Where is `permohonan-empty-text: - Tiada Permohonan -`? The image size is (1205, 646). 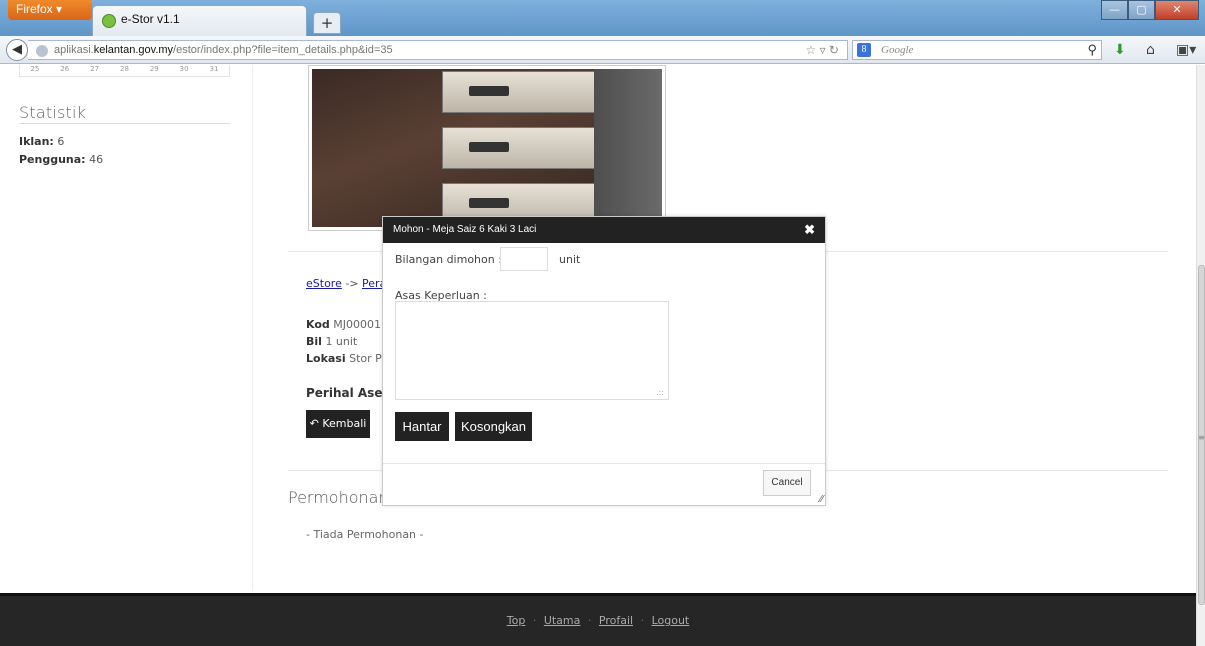
permohonan-empty-text: - Tiada Permohonan - is located at coordinates (365, 534).